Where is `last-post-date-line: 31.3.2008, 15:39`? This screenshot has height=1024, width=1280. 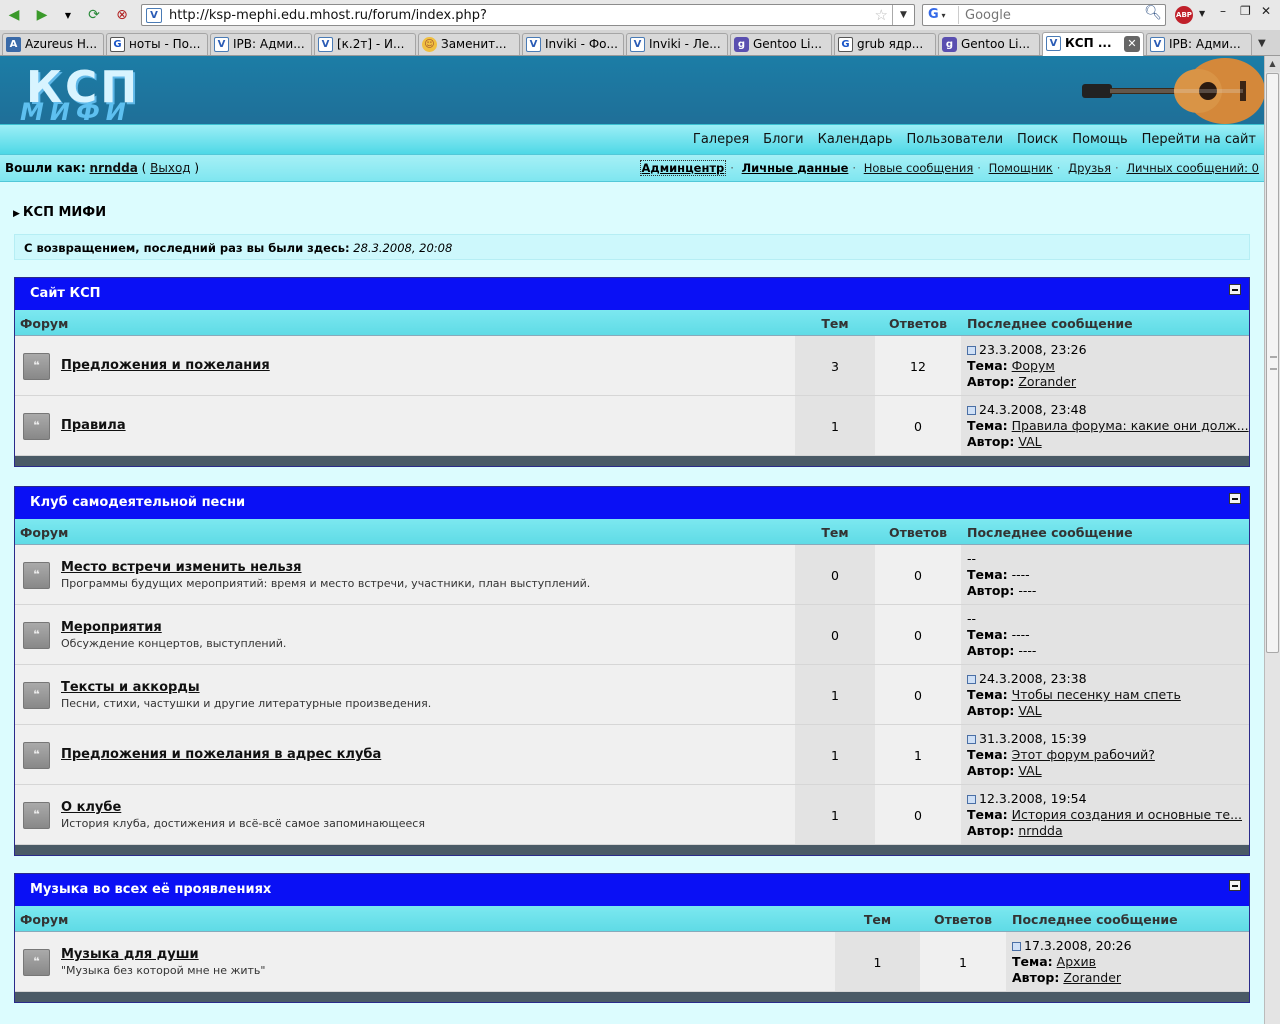 last-post-date-line: 31.3.2008, 15:39 is located at coordinates (1027, 738).